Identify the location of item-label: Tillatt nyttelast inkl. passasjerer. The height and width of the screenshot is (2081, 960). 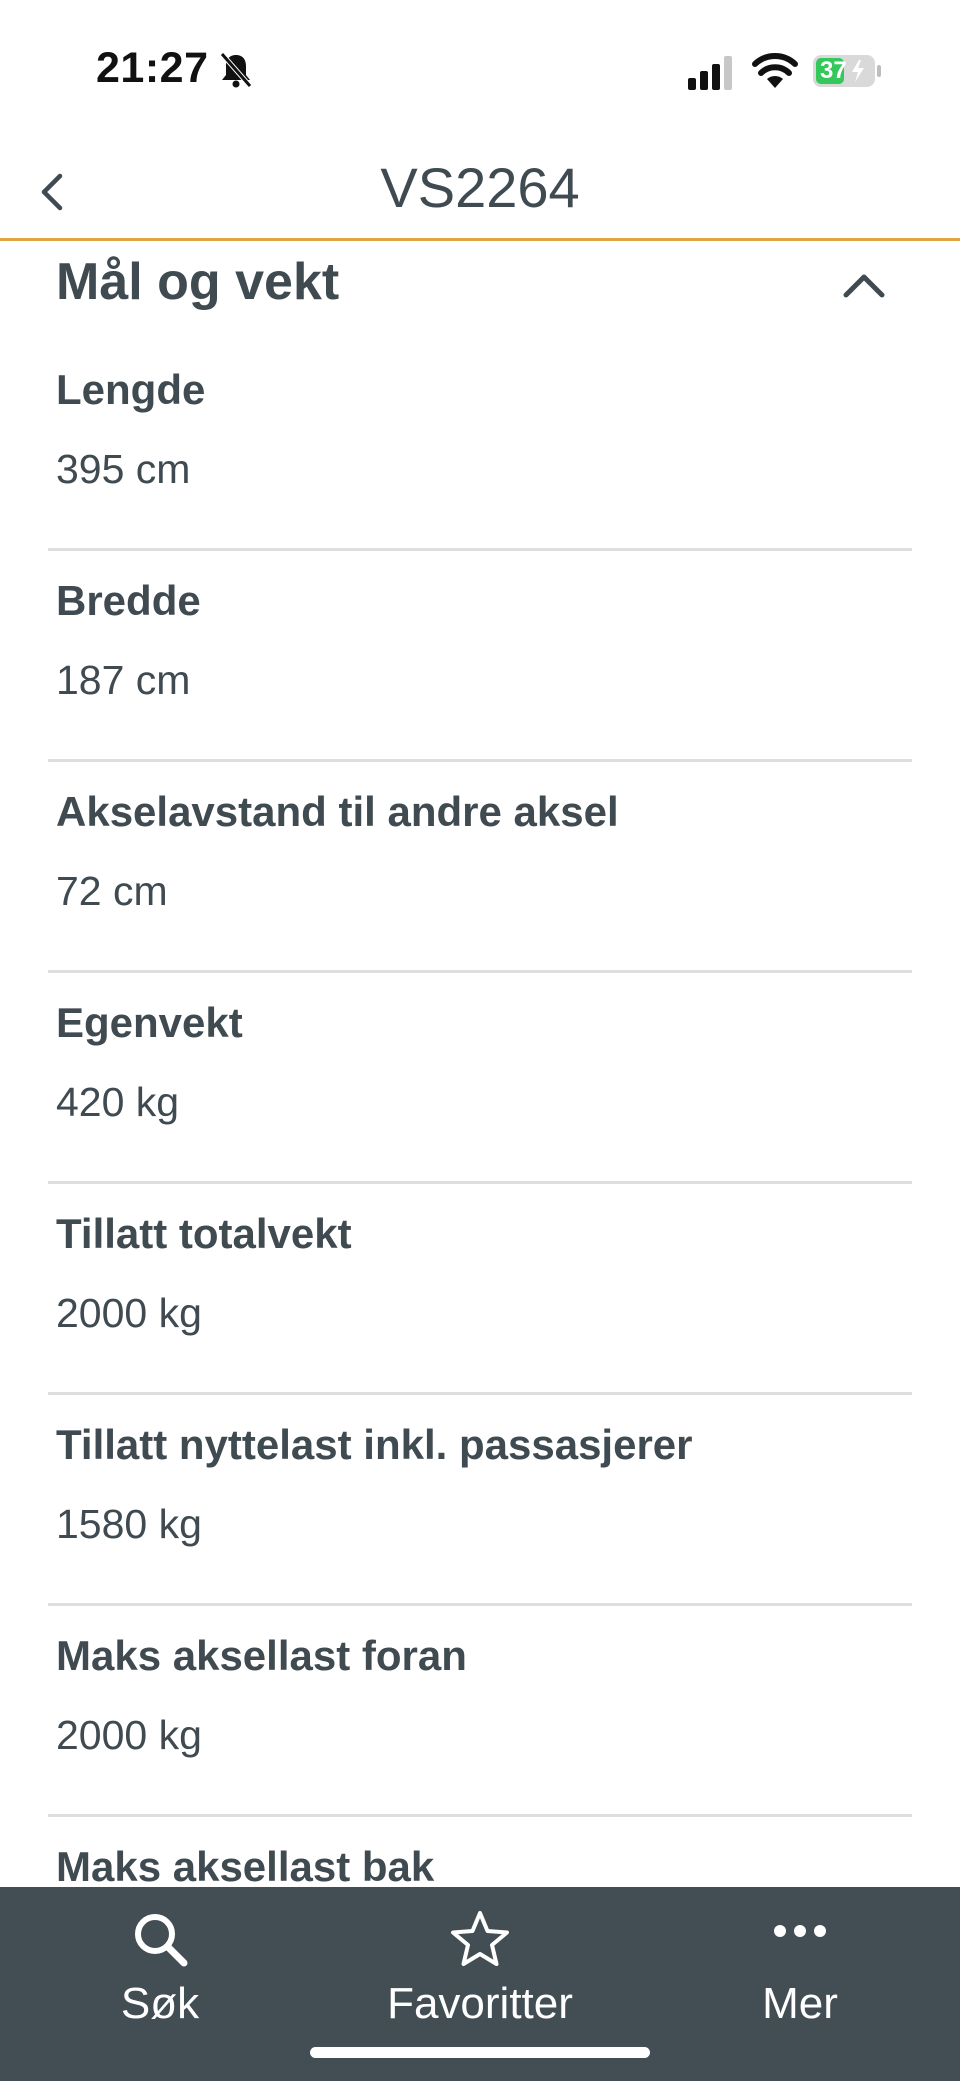
(374, 1444).